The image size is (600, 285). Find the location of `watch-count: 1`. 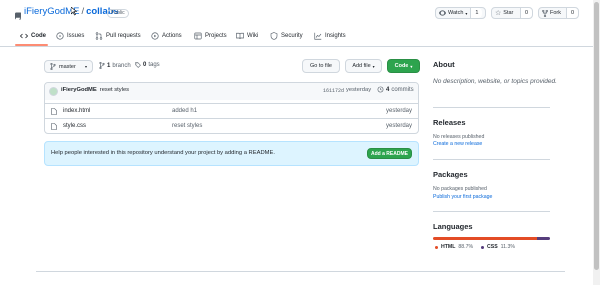

watch-count: 1 is located at coordinates (476, 13).